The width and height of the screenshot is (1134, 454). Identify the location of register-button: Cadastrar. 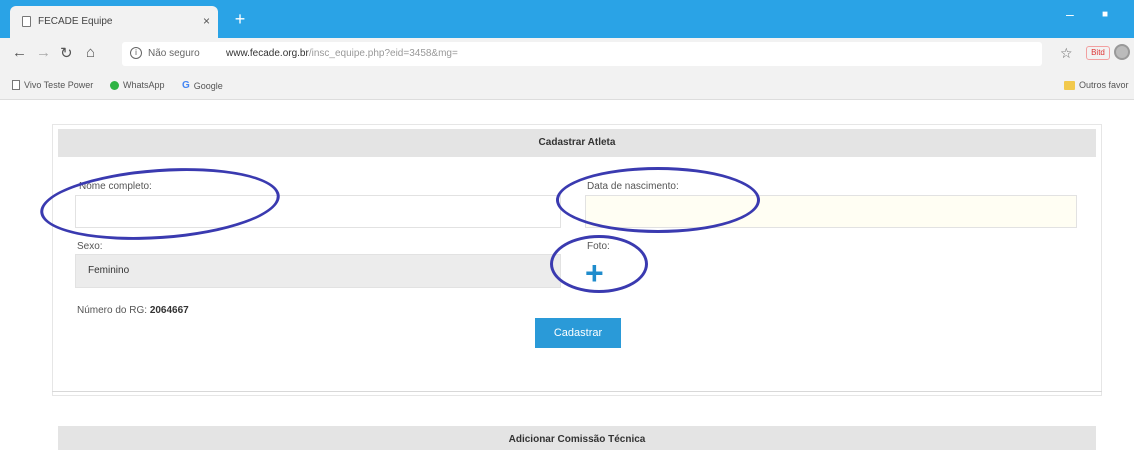
(578, 333).